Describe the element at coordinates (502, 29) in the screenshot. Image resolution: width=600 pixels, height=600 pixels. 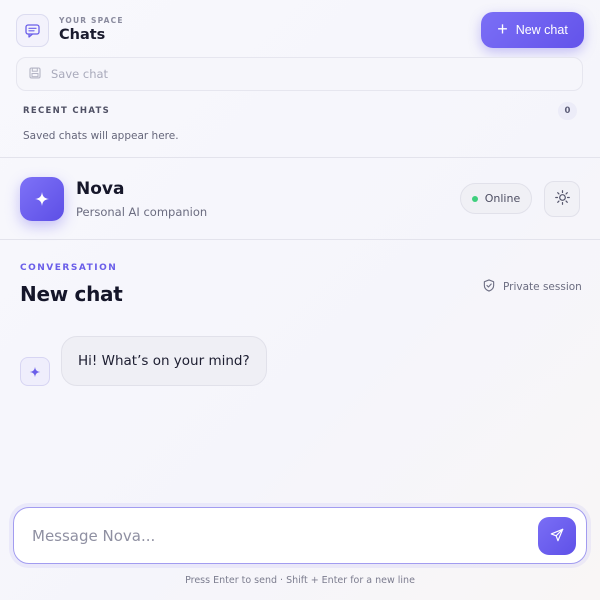
I see `plus-icon: +` at that location.